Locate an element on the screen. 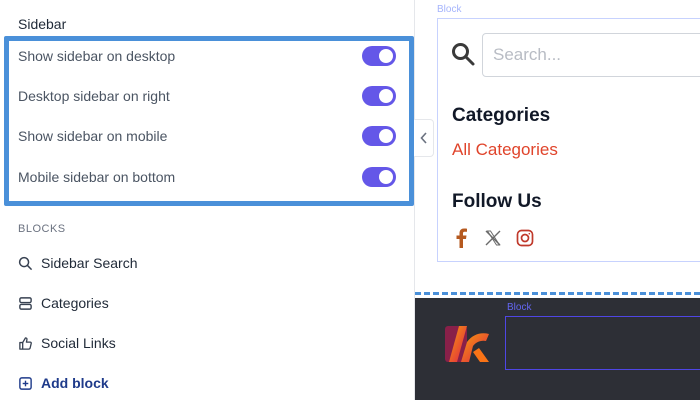 This screenshot has height=400, width=700. thumbs-up-icon is located at coordinates (25, 343).